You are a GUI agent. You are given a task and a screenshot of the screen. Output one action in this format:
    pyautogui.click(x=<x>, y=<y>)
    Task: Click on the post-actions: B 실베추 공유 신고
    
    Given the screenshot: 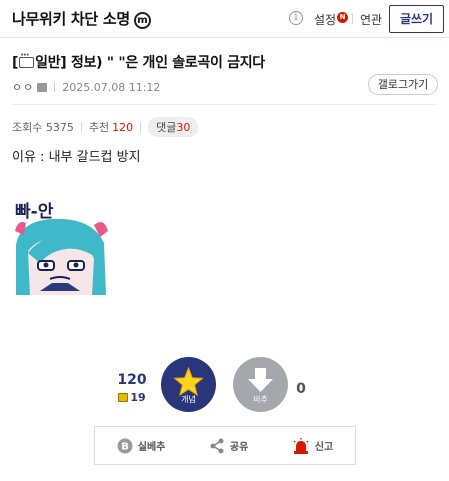 What is the action you would take?
    pyautogui.click(x=225, y=445)
    